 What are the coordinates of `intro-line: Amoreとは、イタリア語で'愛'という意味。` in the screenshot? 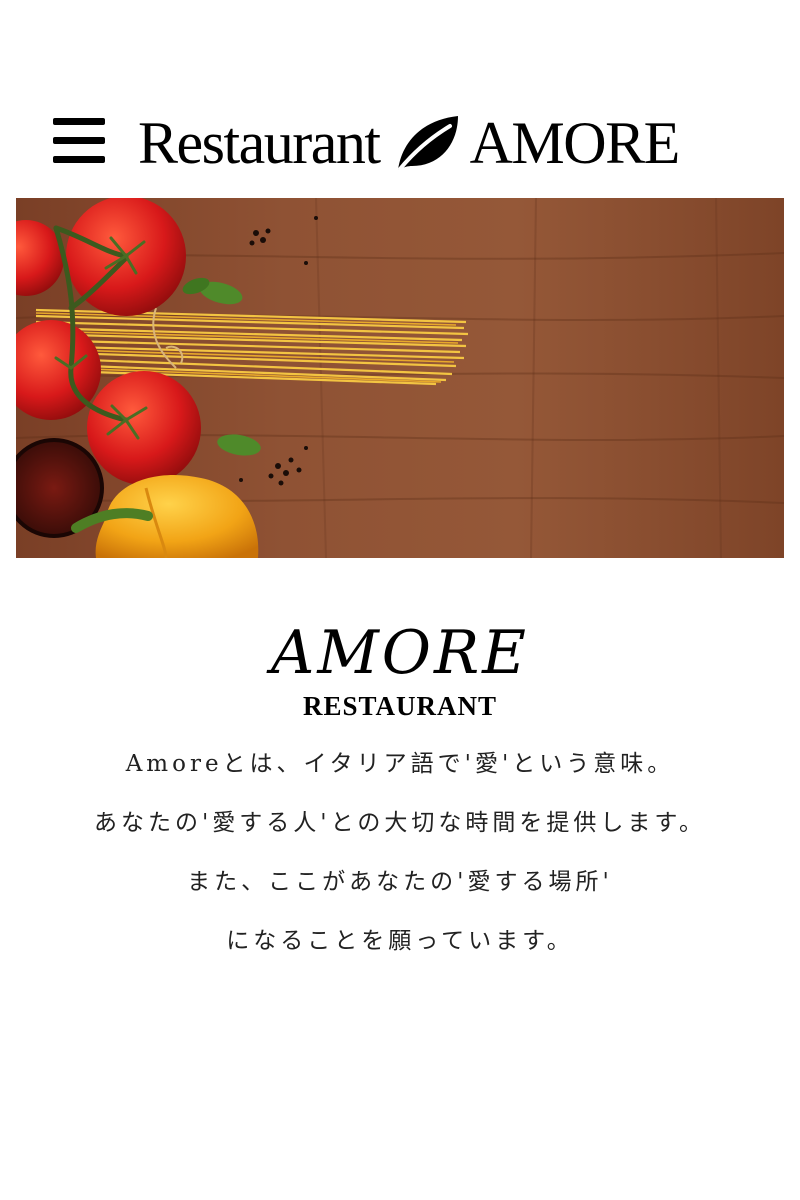 It's located at (400, 764).